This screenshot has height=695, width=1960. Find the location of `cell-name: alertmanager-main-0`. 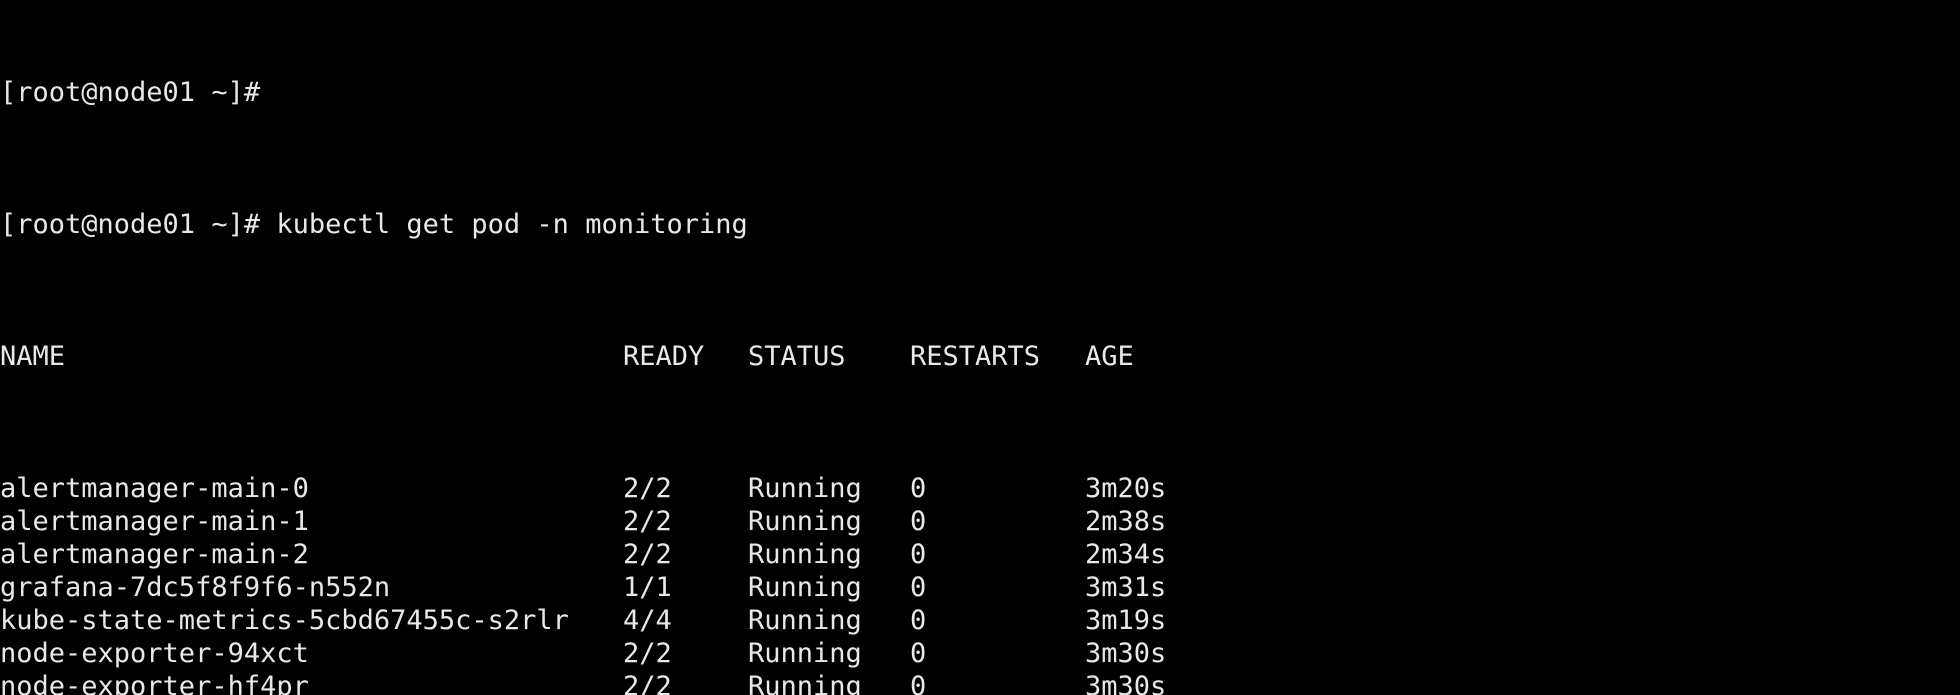

cell-name: alertmanager-main-0 is located at coordinates (154, 488).